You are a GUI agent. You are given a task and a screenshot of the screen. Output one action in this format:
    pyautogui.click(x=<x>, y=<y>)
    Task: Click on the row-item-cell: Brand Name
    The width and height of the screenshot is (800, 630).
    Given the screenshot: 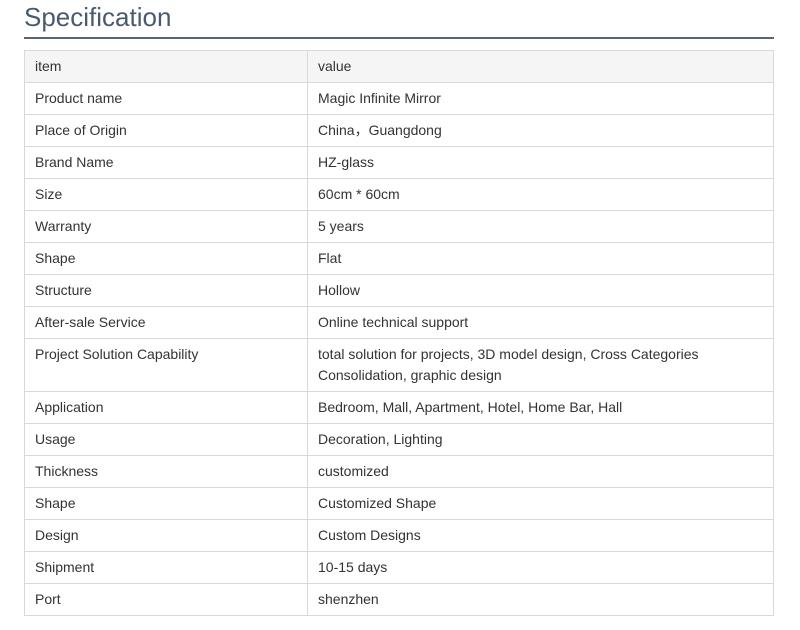 What is the action you would take?
    pyautogui.click(x=166, y=162)
    